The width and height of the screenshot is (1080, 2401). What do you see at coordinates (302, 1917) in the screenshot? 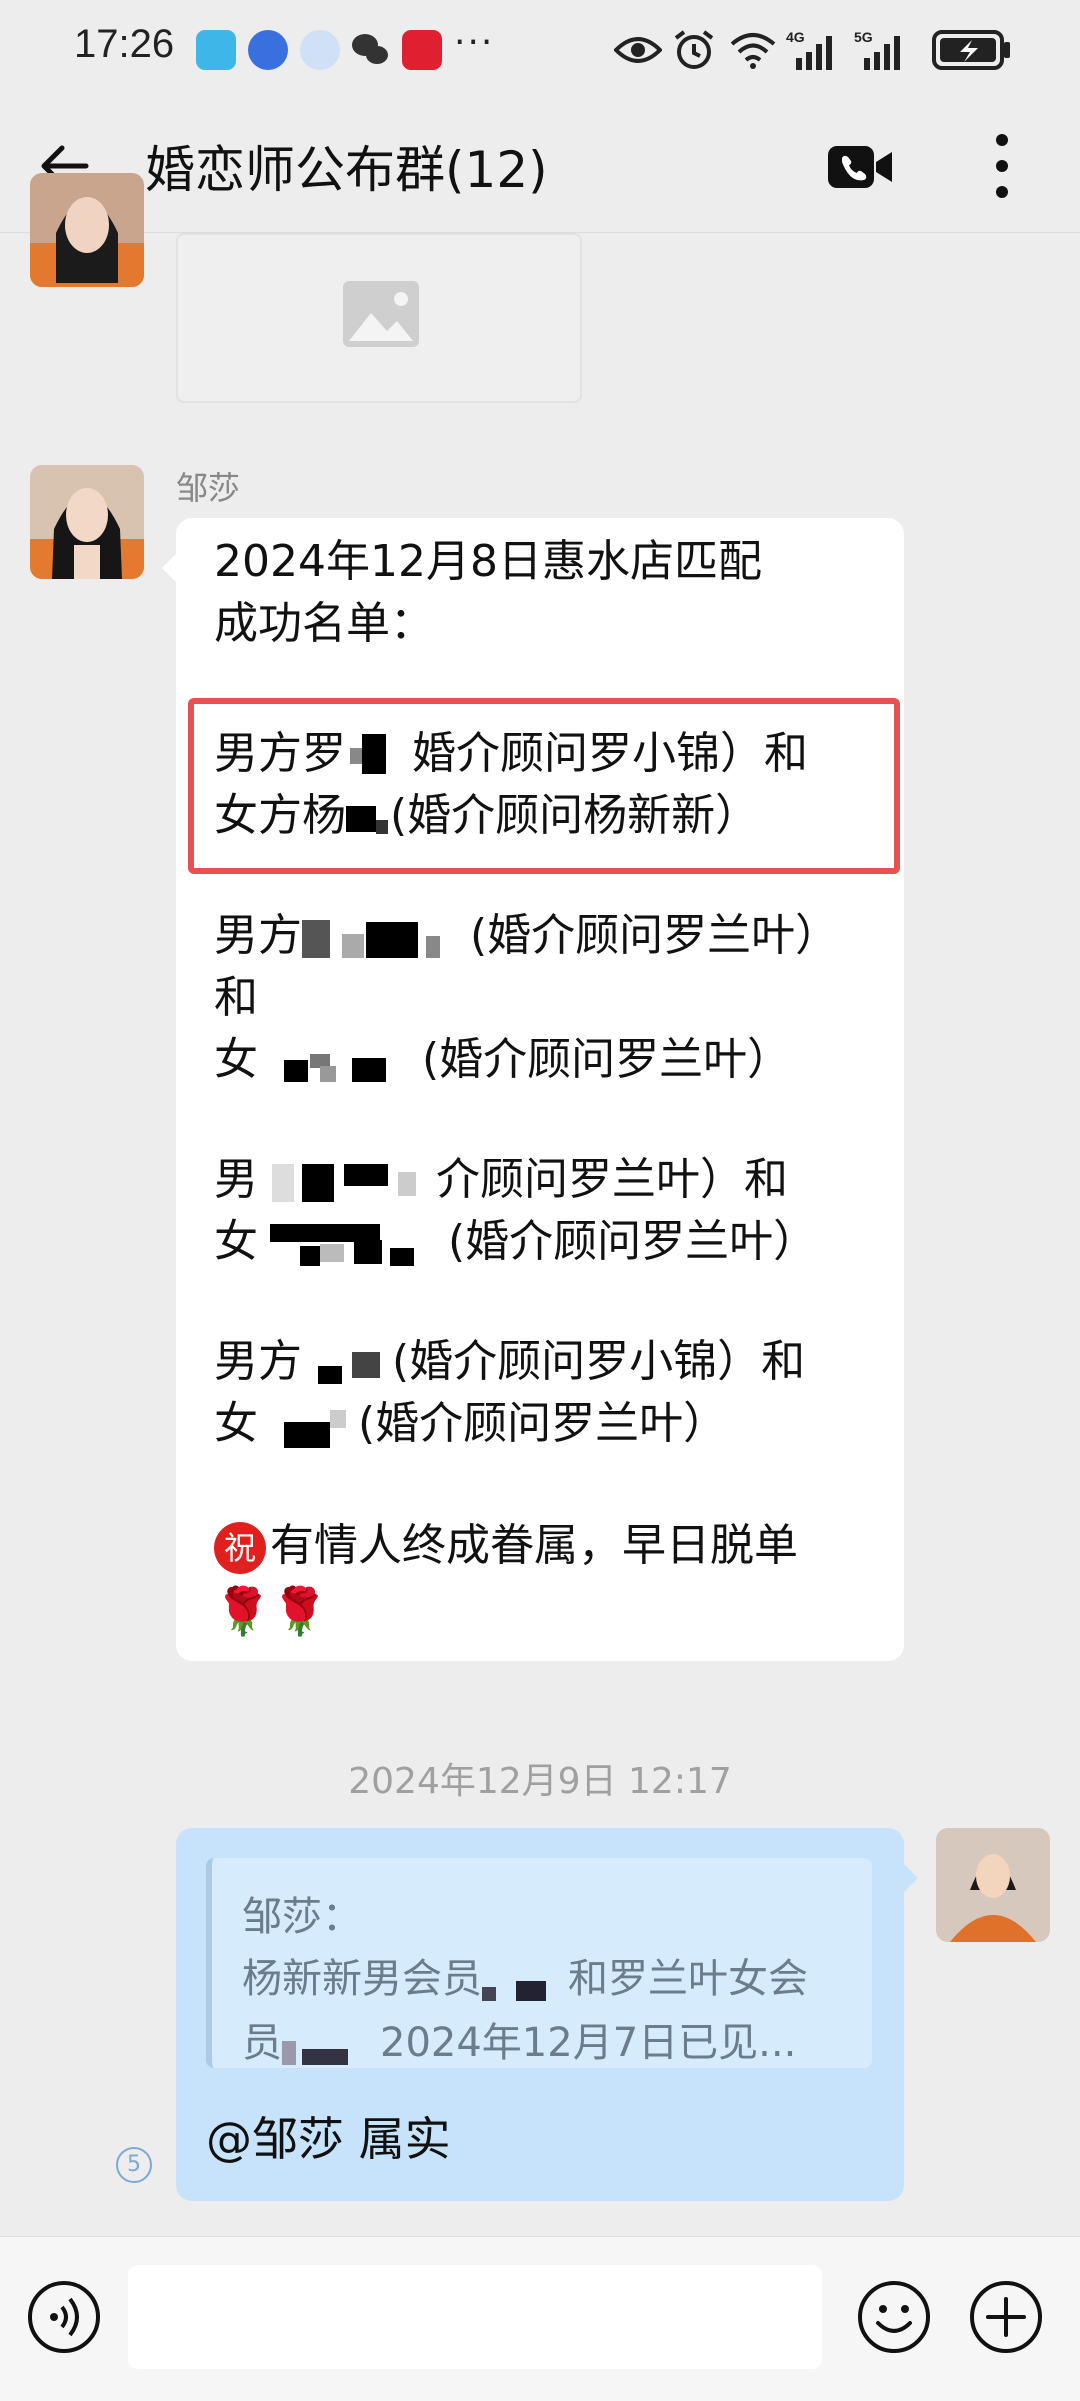
I see `quoted-author: 邹莎：` at bounding box center [302, 1917].